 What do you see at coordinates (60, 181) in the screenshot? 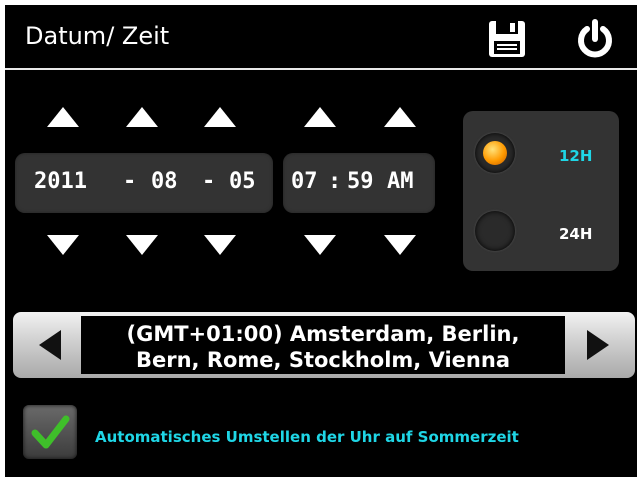
I see `year-value: 2011` at bounding box center [60, 181].